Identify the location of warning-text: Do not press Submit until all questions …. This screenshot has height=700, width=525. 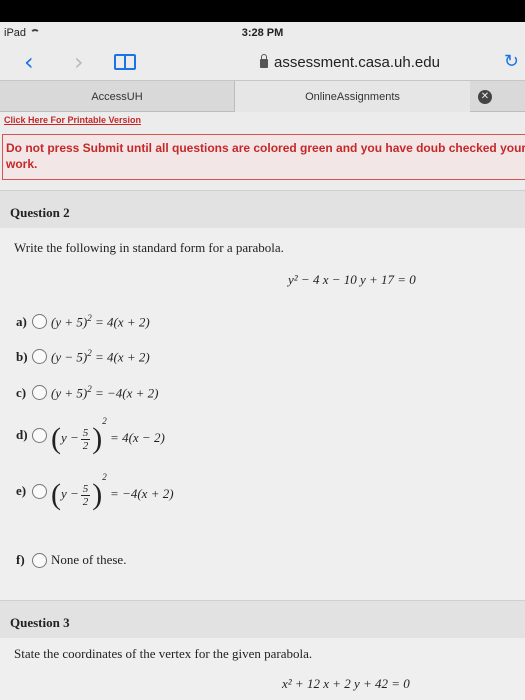
(265, 156).